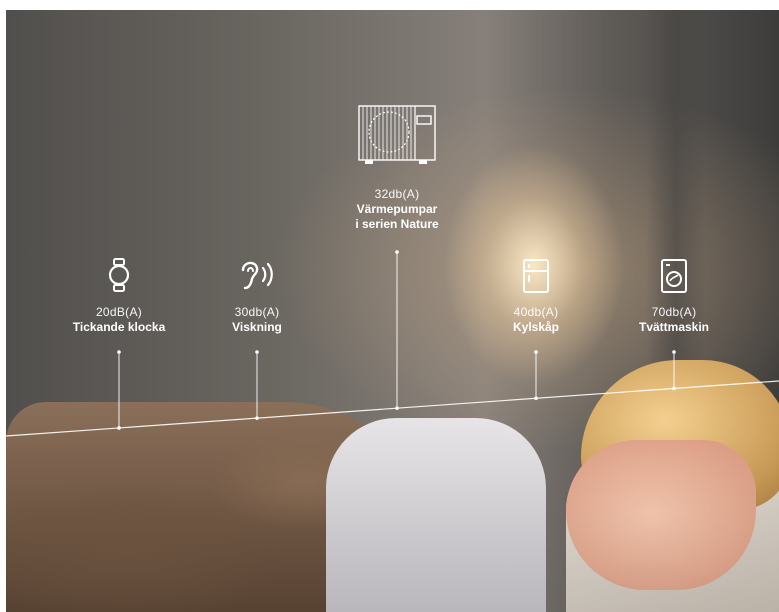  I want to click on category-label: Värmepumpar i serien Nature, so click(397, 216).